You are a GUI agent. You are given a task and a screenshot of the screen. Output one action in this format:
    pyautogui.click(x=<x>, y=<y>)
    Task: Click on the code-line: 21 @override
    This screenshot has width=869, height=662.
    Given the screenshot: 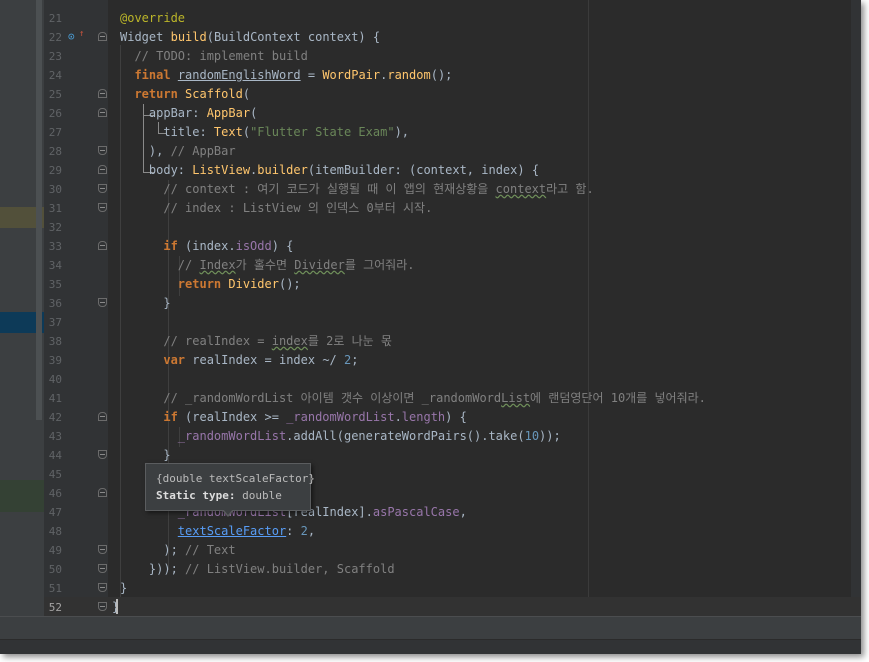 What is the action you would take?
    pyautogui.click(x=452, y=18)
    